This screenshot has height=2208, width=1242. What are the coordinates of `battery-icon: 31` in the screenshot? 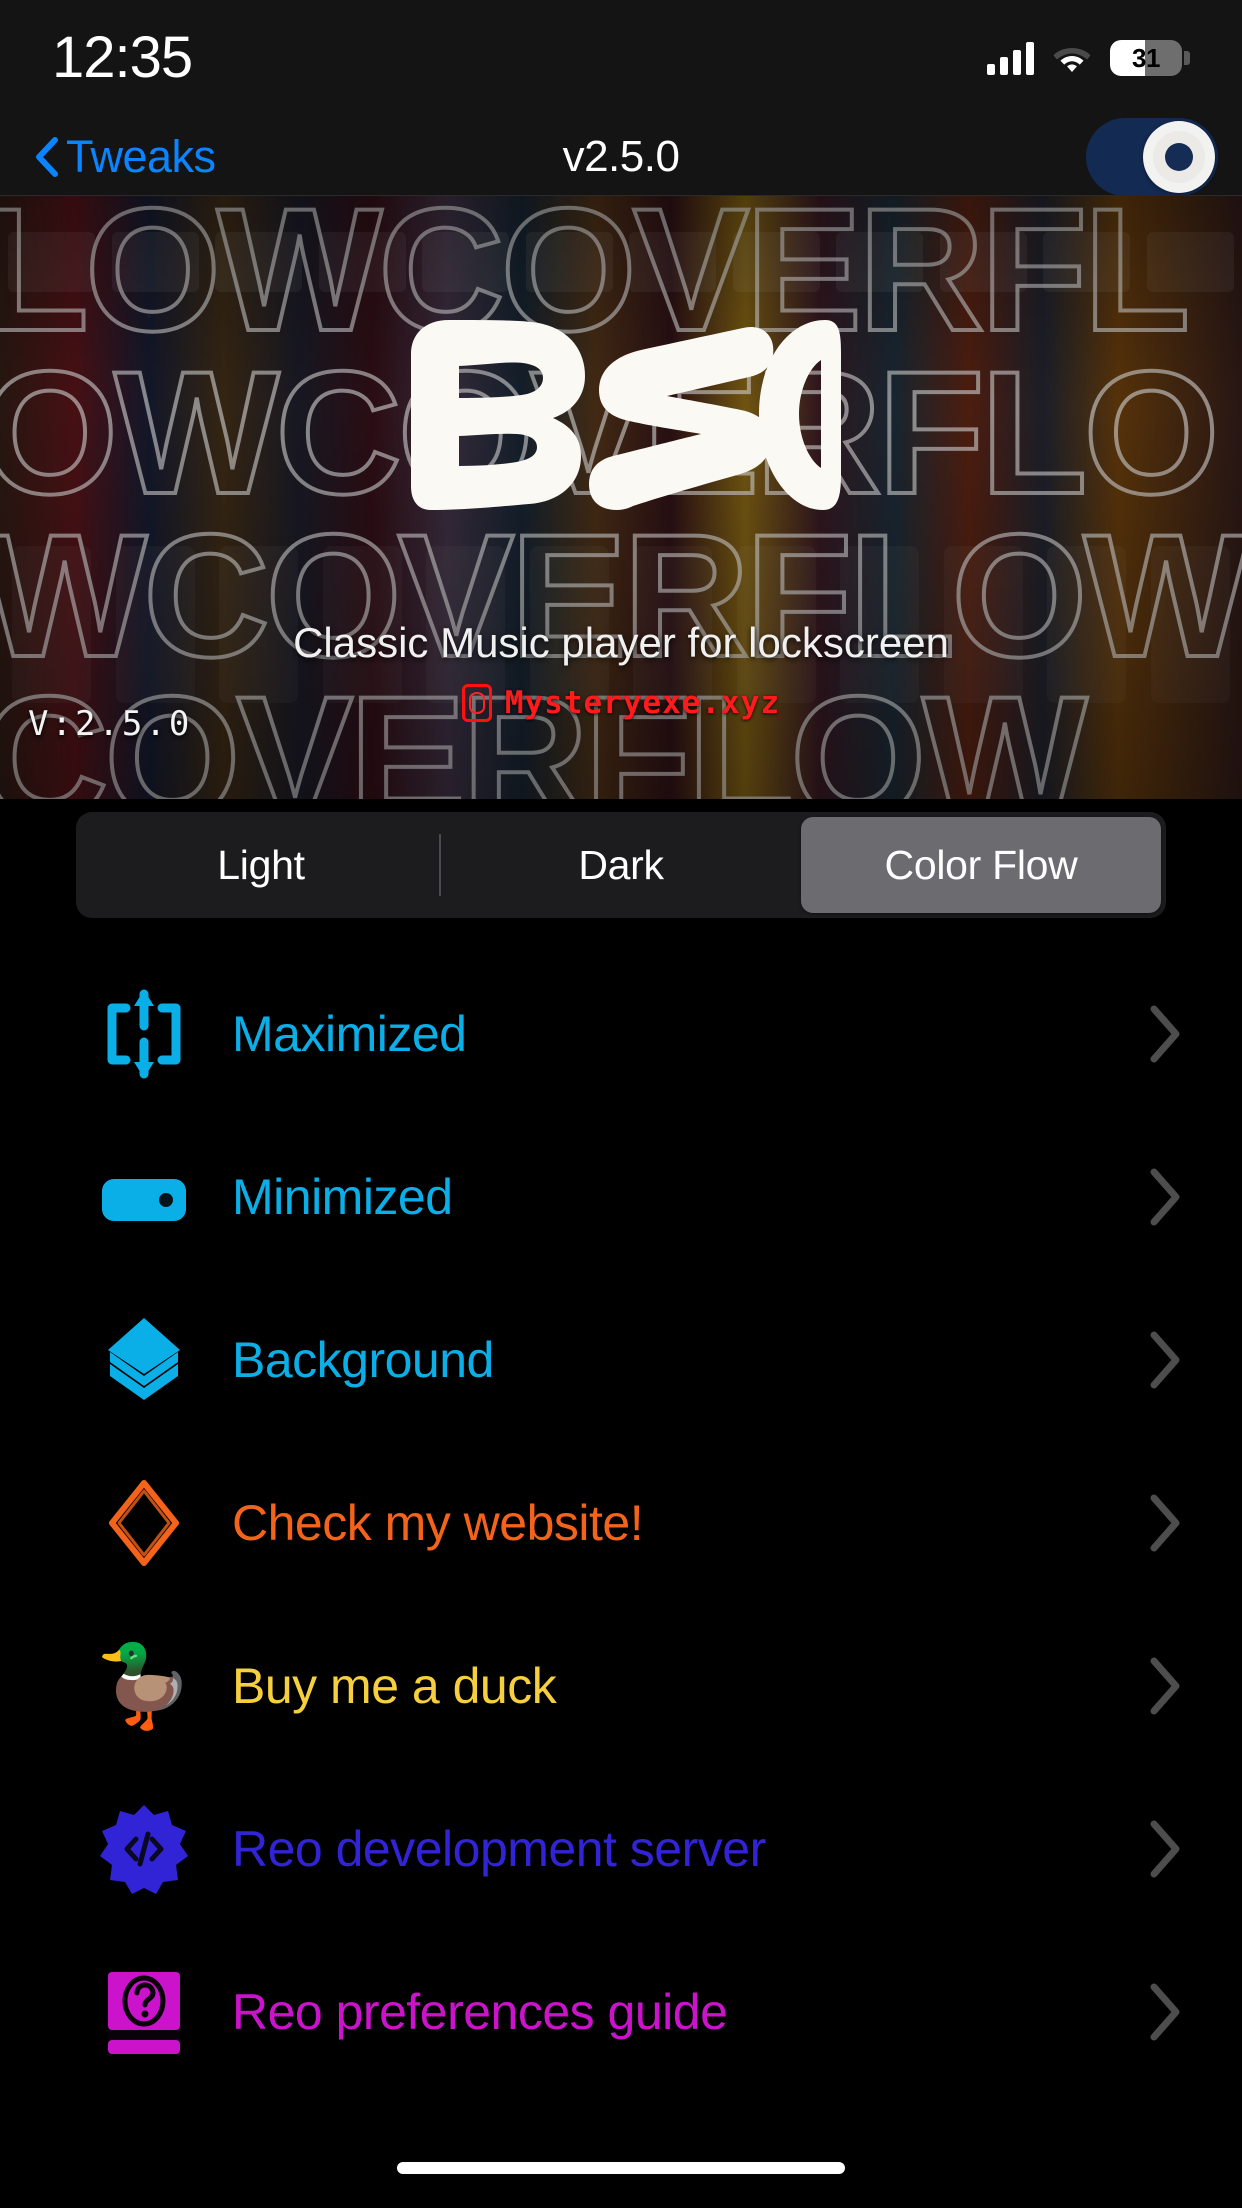 It's located at (1150, 58).